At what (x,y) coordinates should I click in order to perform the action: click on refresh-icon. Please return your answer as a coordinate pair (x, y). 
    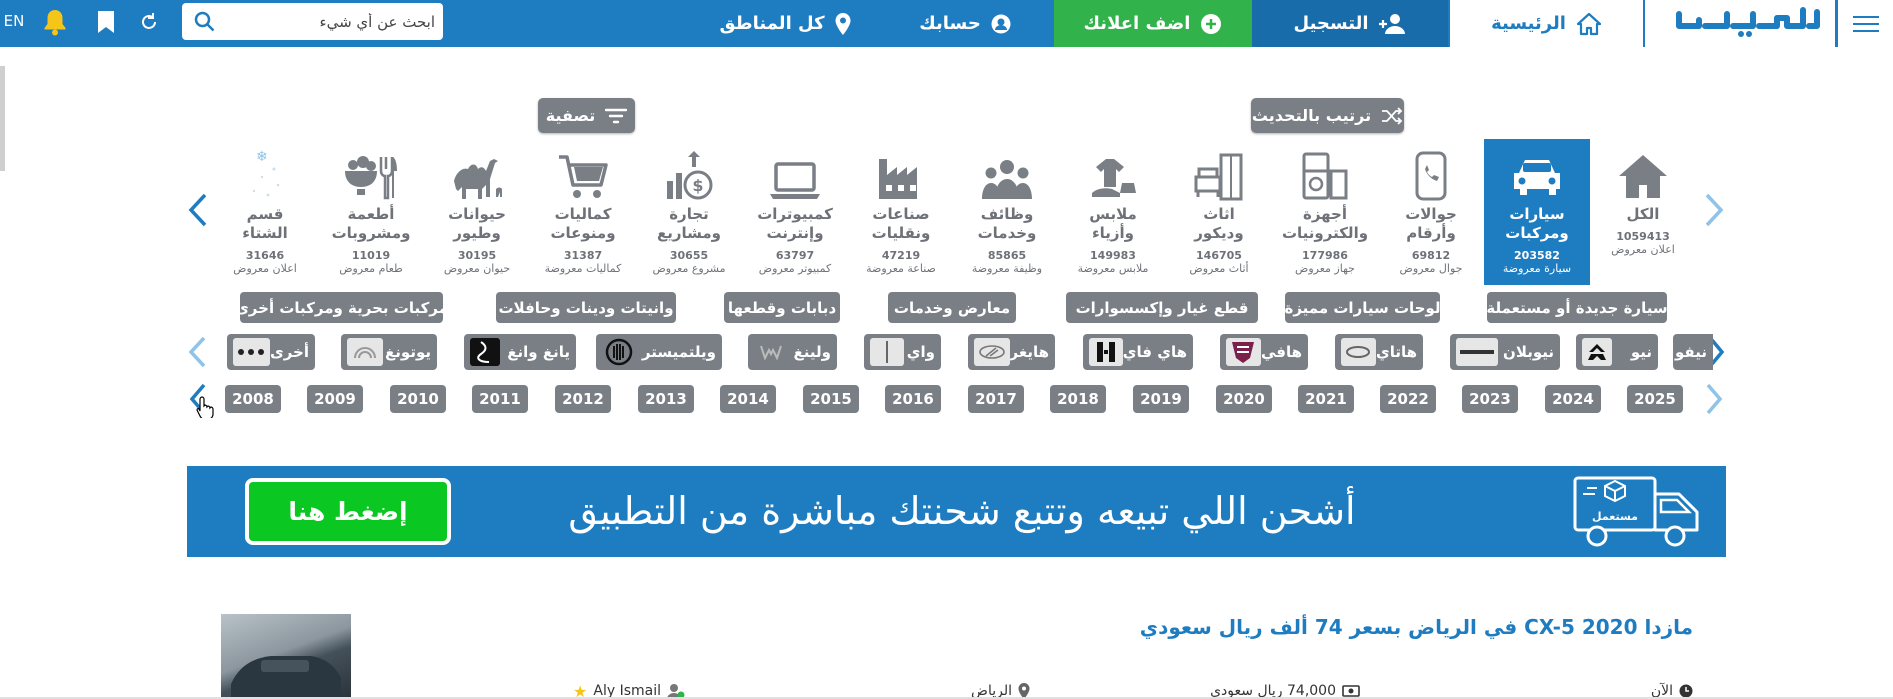
    Looking at the image, I should click on (149, 22).